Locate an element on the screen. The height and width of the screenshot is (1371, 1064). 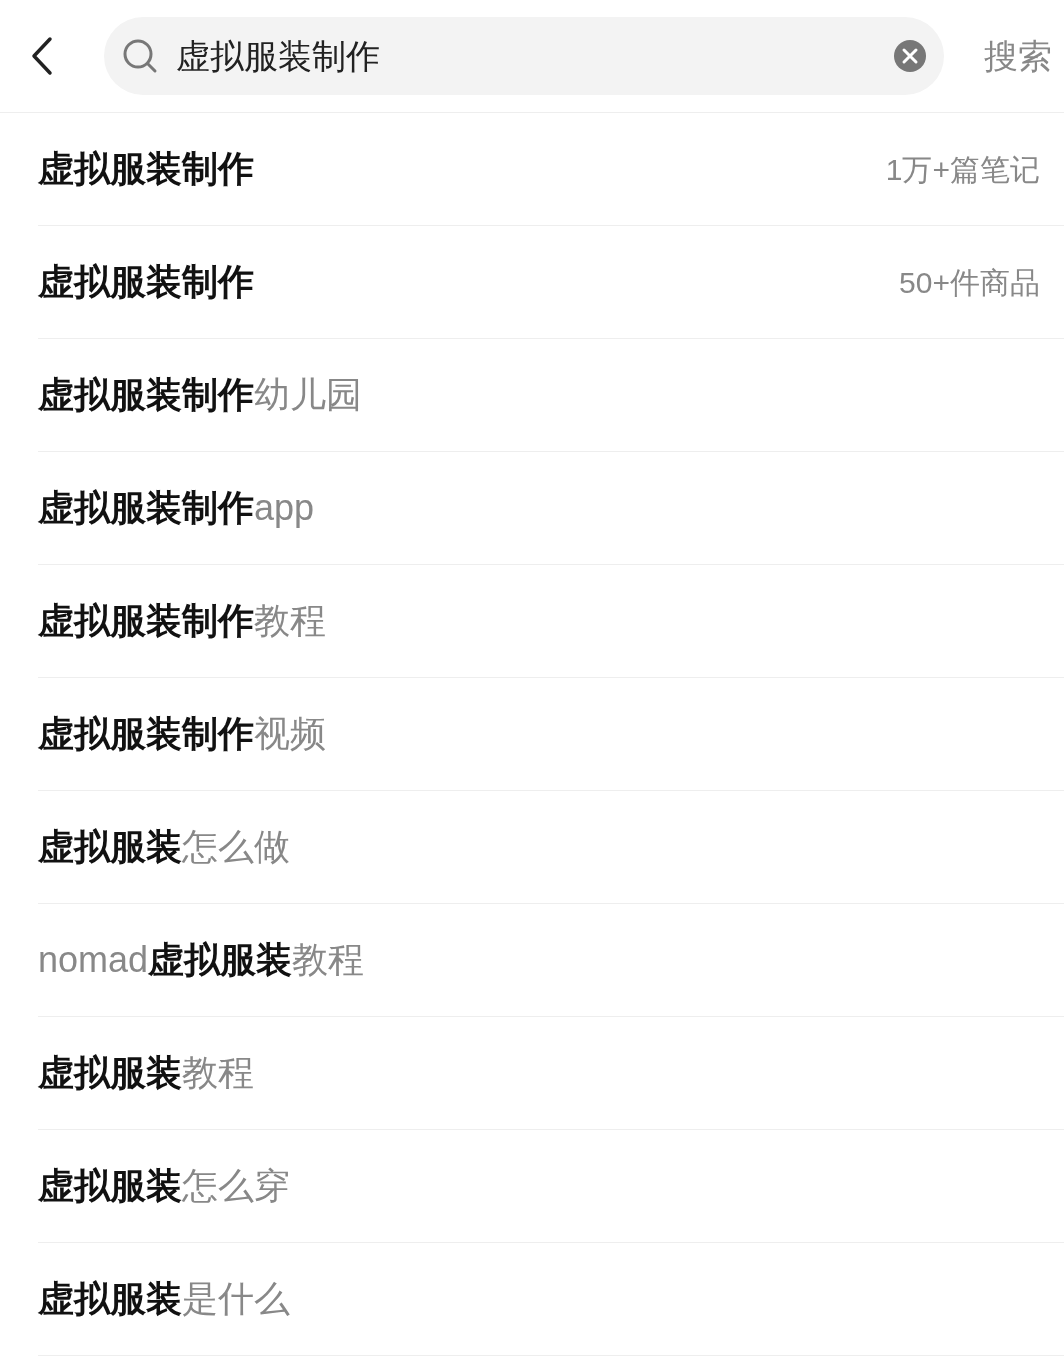
result-count: 50+件商品 is located at coordinates (969, 282).